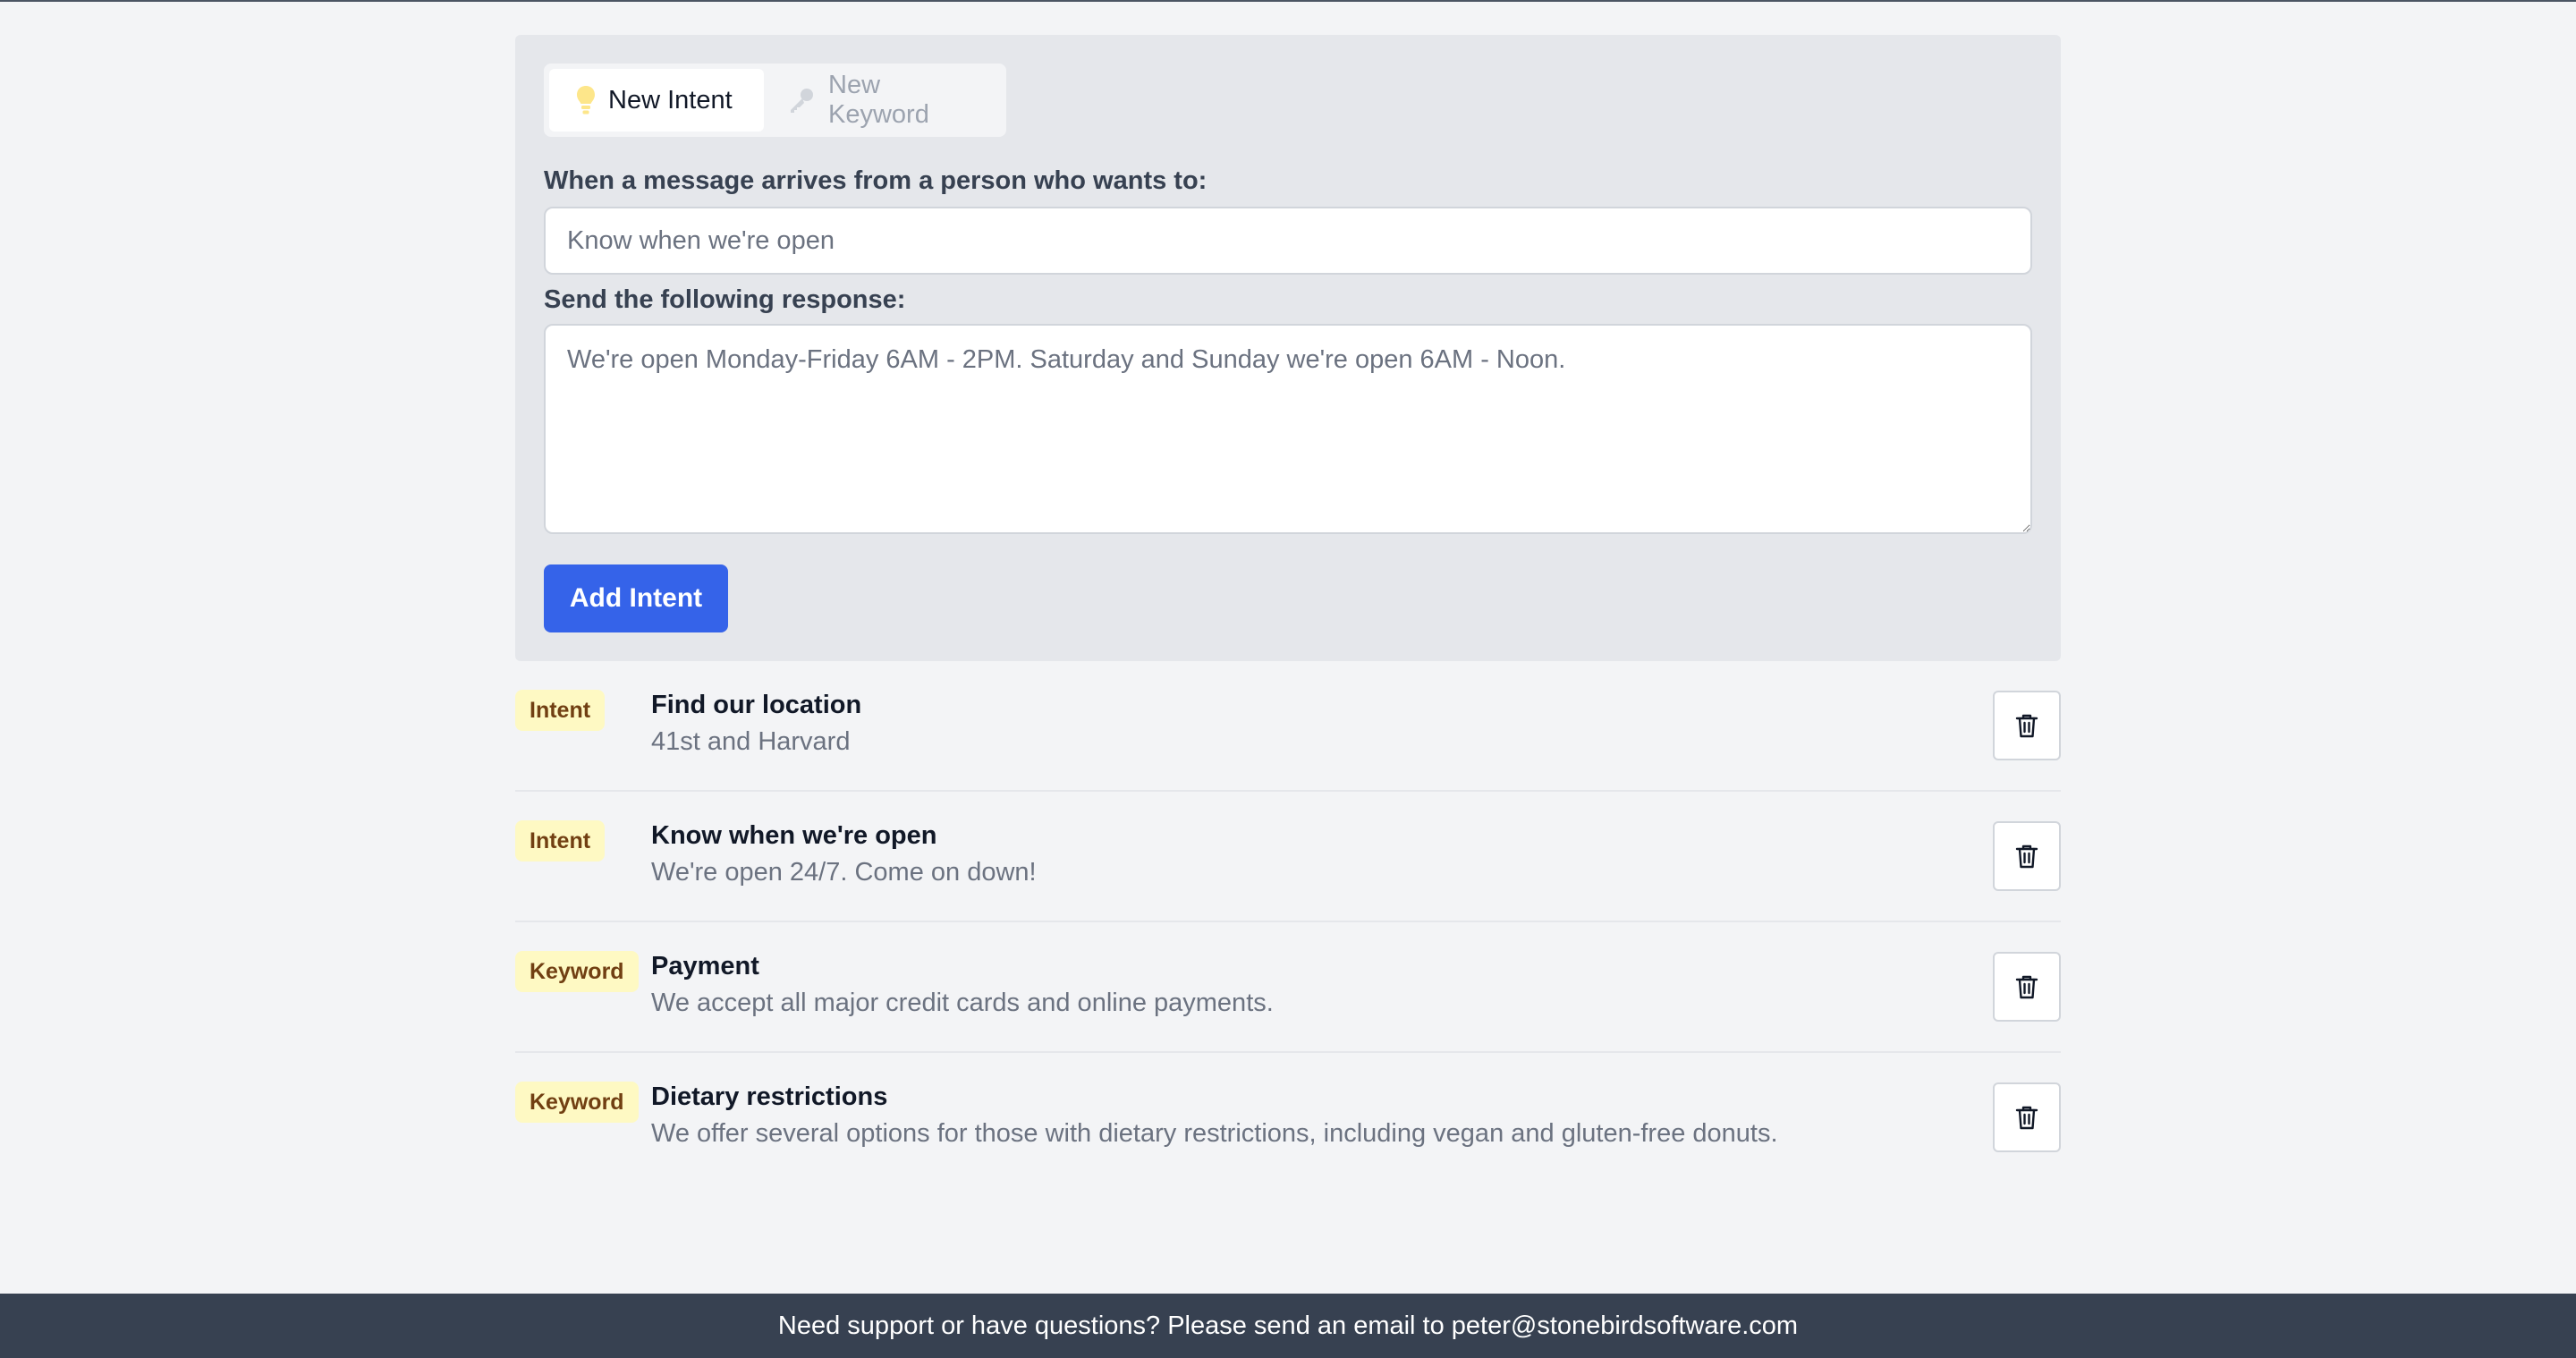 This screenshot has height=1358, width=2576. What do you see at coordinates (756, 705) in the screenshot?
I see `item-title: Find our location` at bounding box center [756, 705].